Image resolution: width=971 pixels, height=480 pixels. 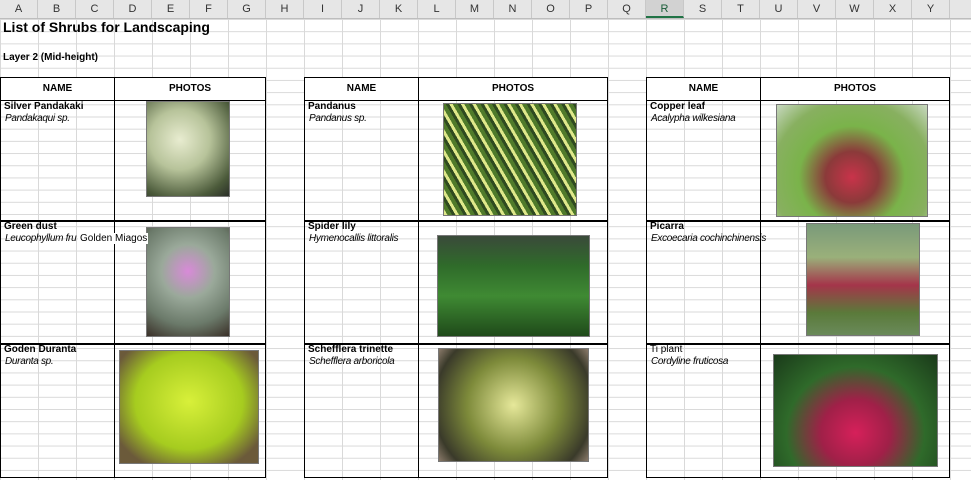 I want to click on plant-scientific-name: Cordyline fruticosa, so click(x=690, y=361).